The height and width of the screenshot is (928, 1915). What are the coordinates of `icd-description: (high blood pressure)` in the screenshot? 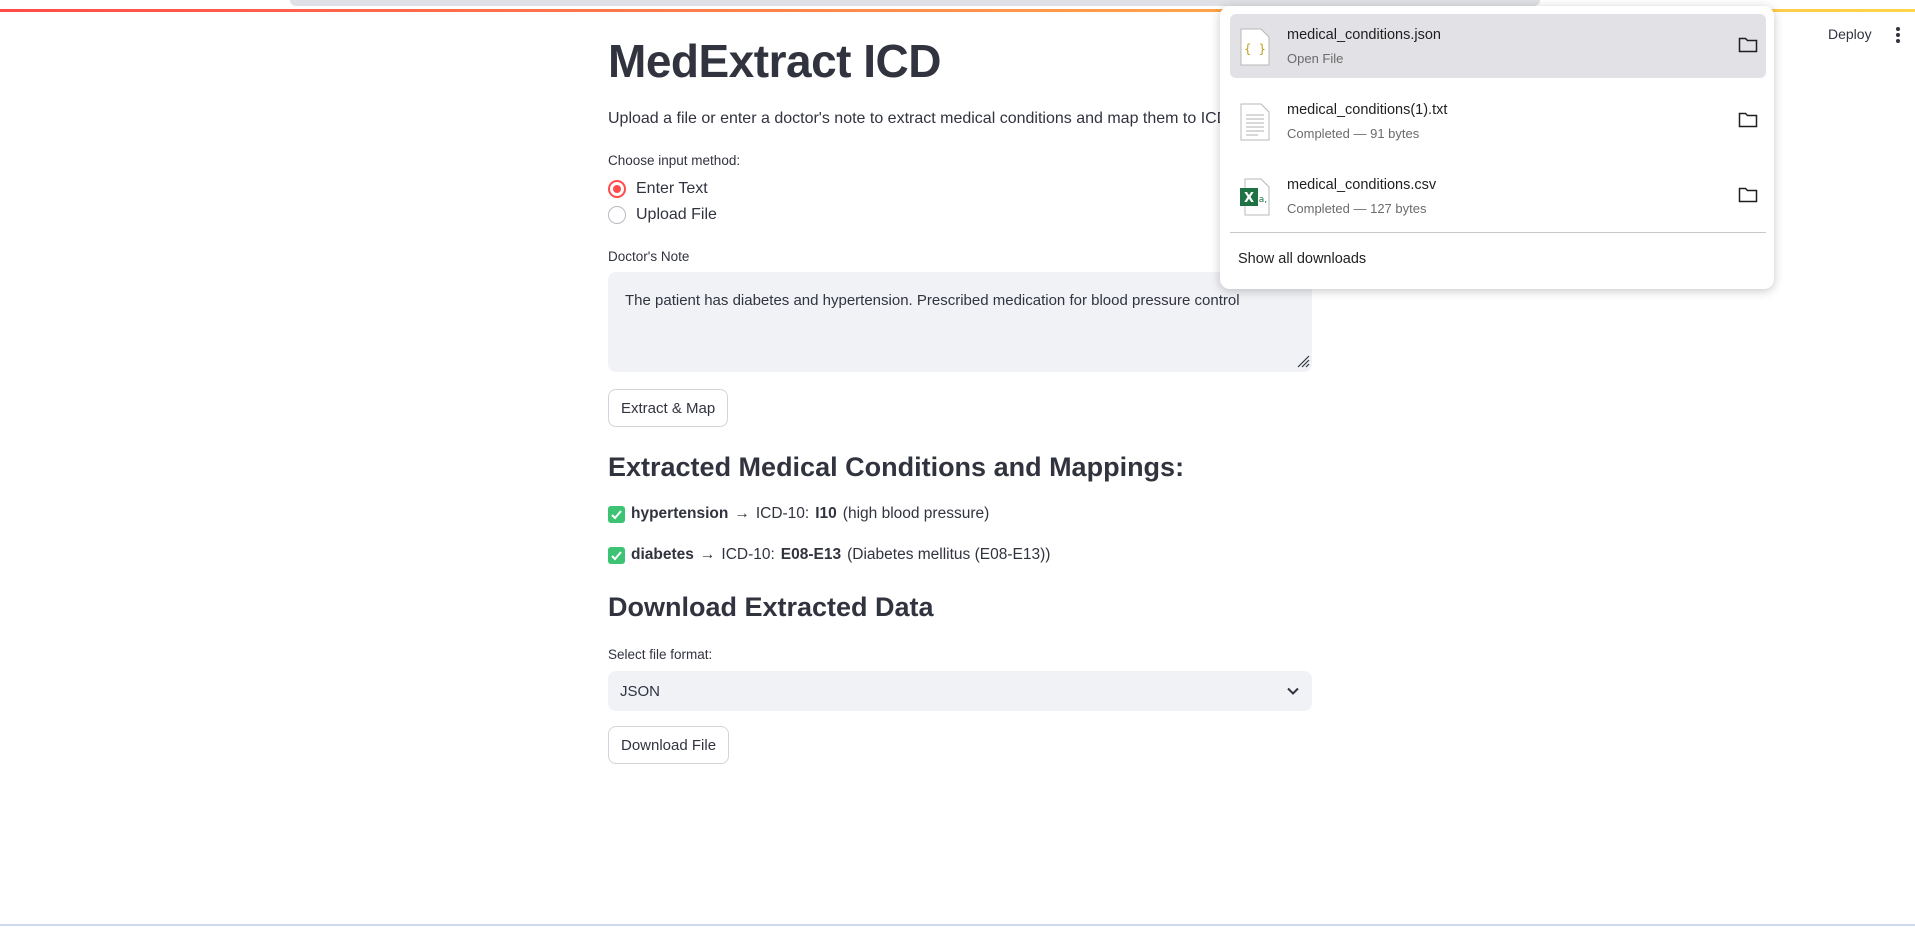 It's located at (916, 513).